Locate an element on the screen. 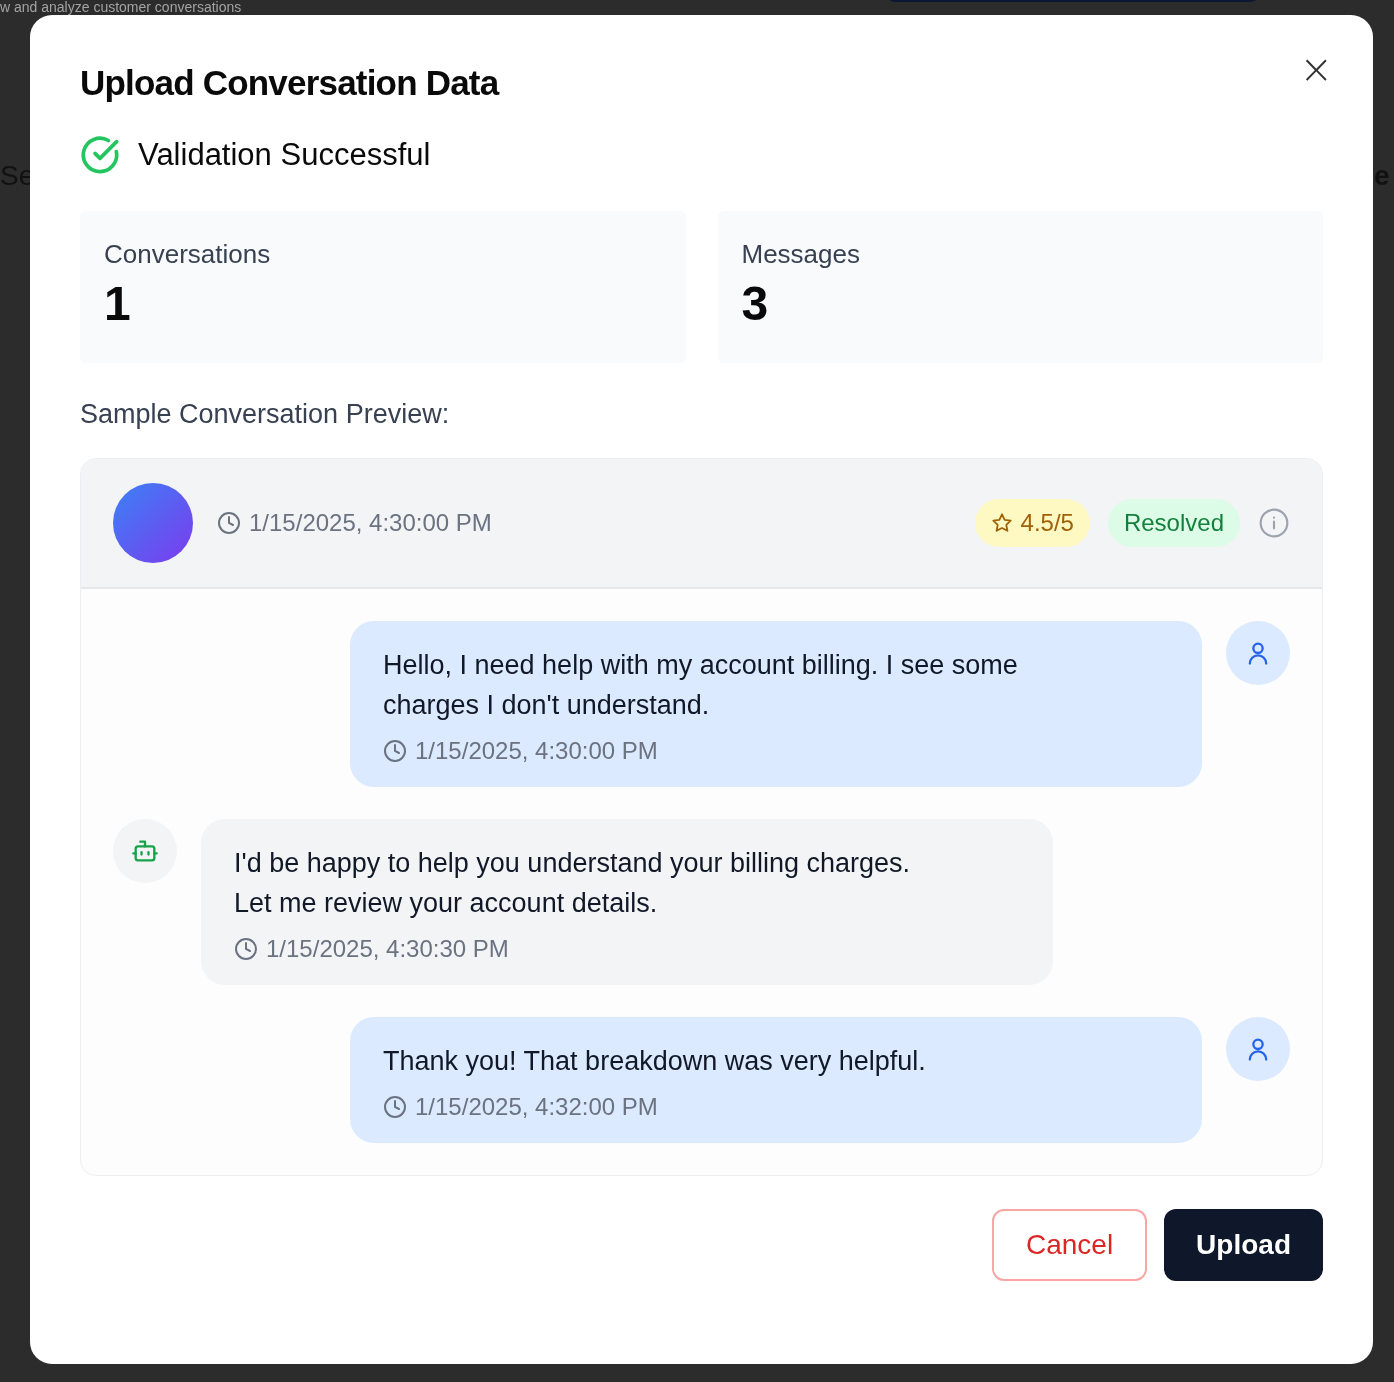  stat-label: Messages is located at coordinates (801, 254).